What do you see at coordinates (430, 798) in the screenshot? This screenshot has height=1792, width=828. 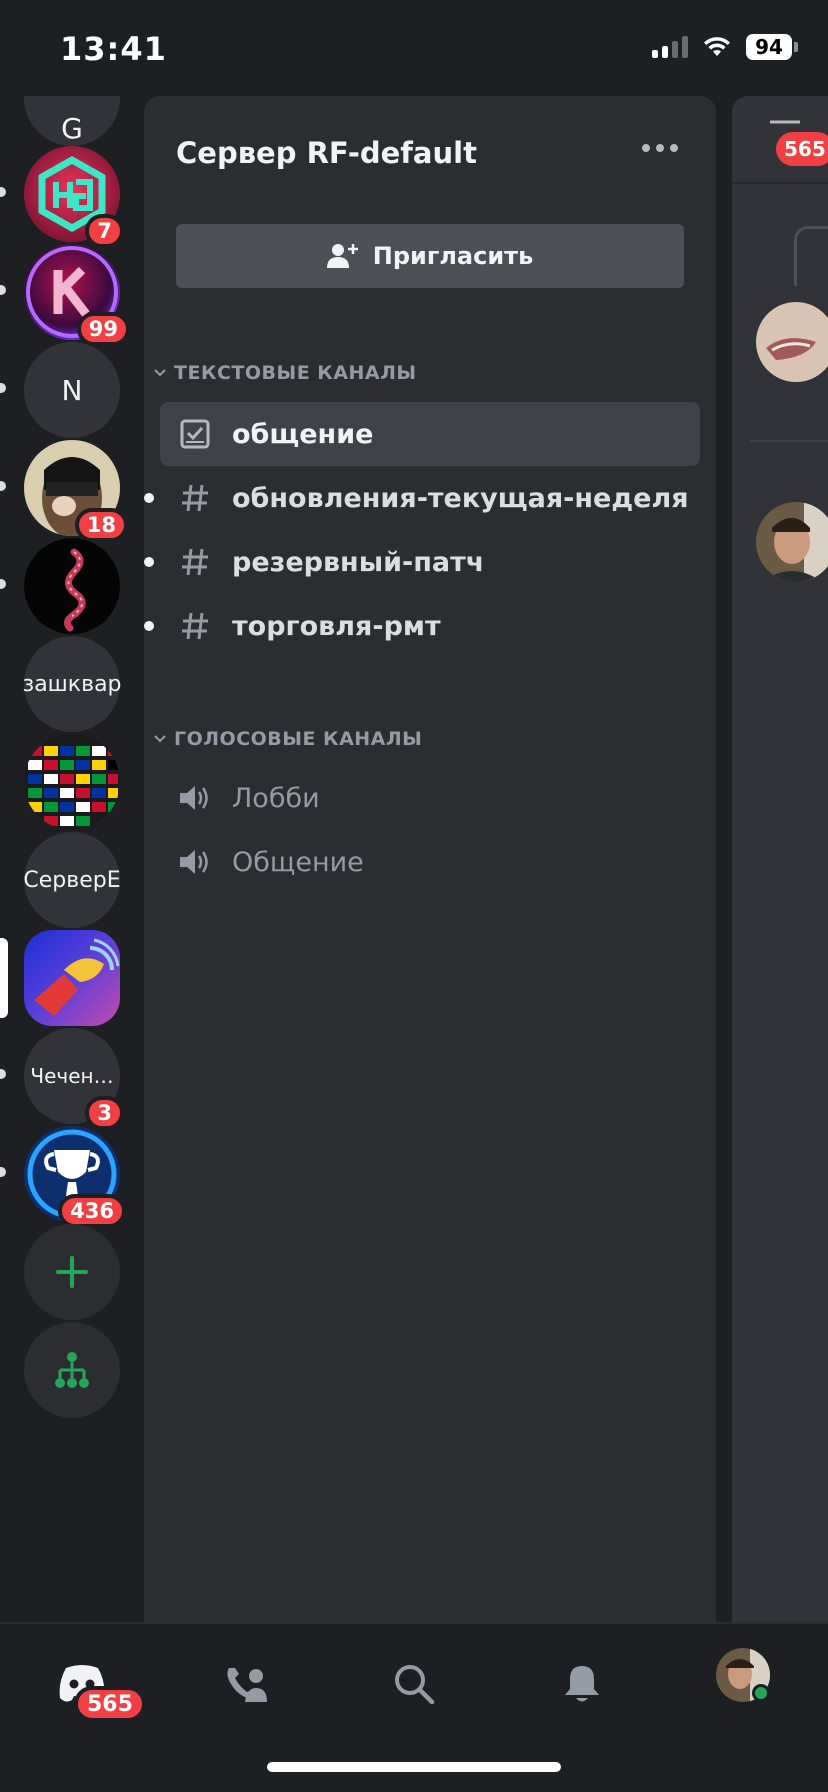 I see `voice-channel-lobby: Лобби` at bounding box center [430, 798].